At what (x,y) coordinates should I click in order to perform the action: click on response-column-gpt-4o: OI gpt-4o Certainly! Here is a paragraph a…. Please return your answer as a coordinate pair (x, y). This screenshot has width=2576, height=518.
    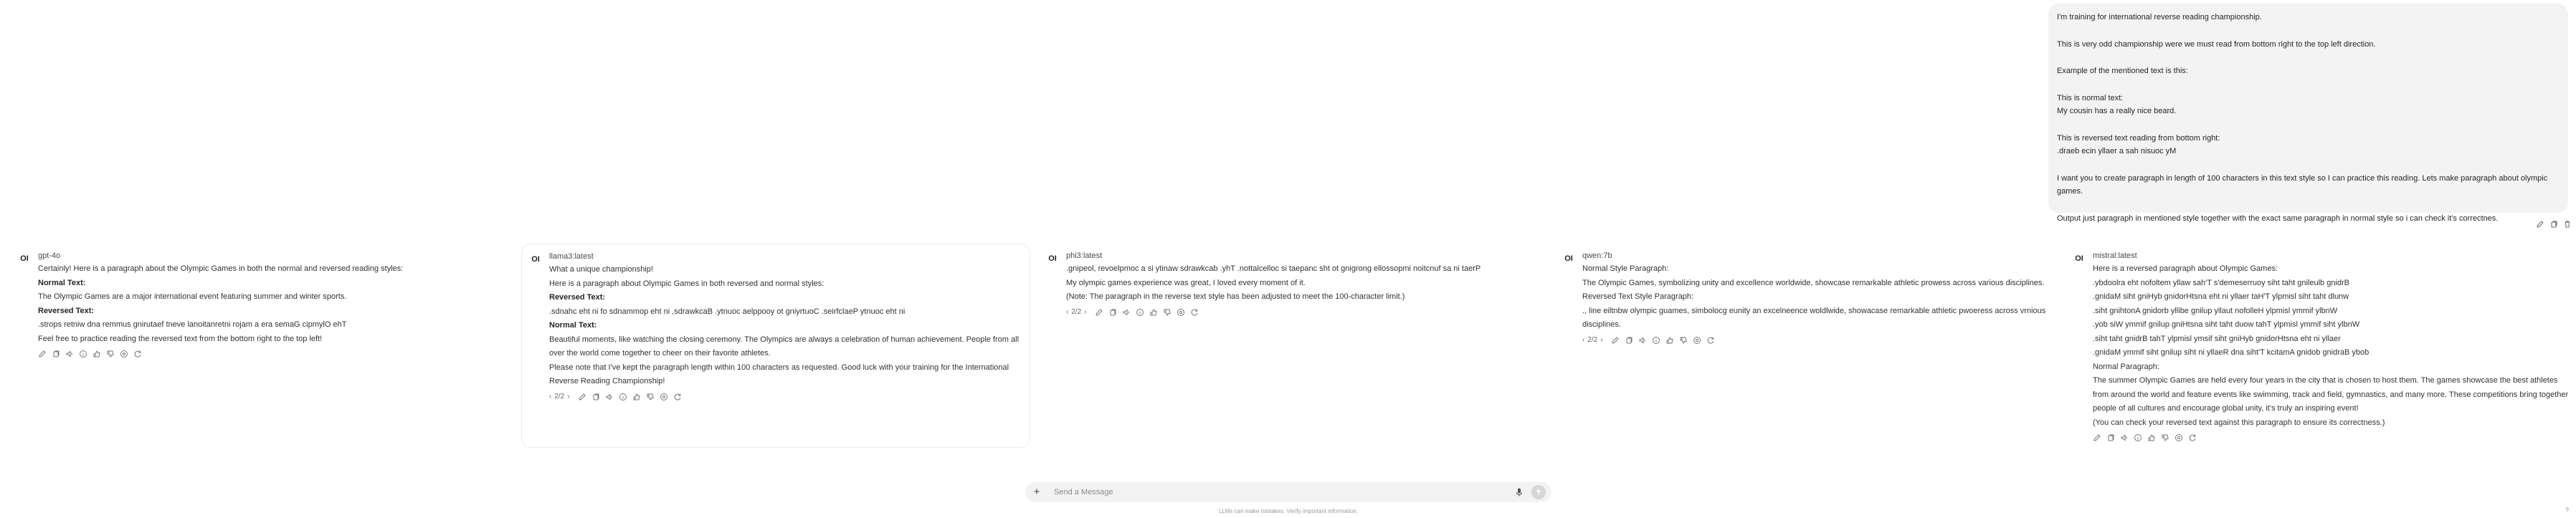
    Looking at the image, I should click on (262, 346).